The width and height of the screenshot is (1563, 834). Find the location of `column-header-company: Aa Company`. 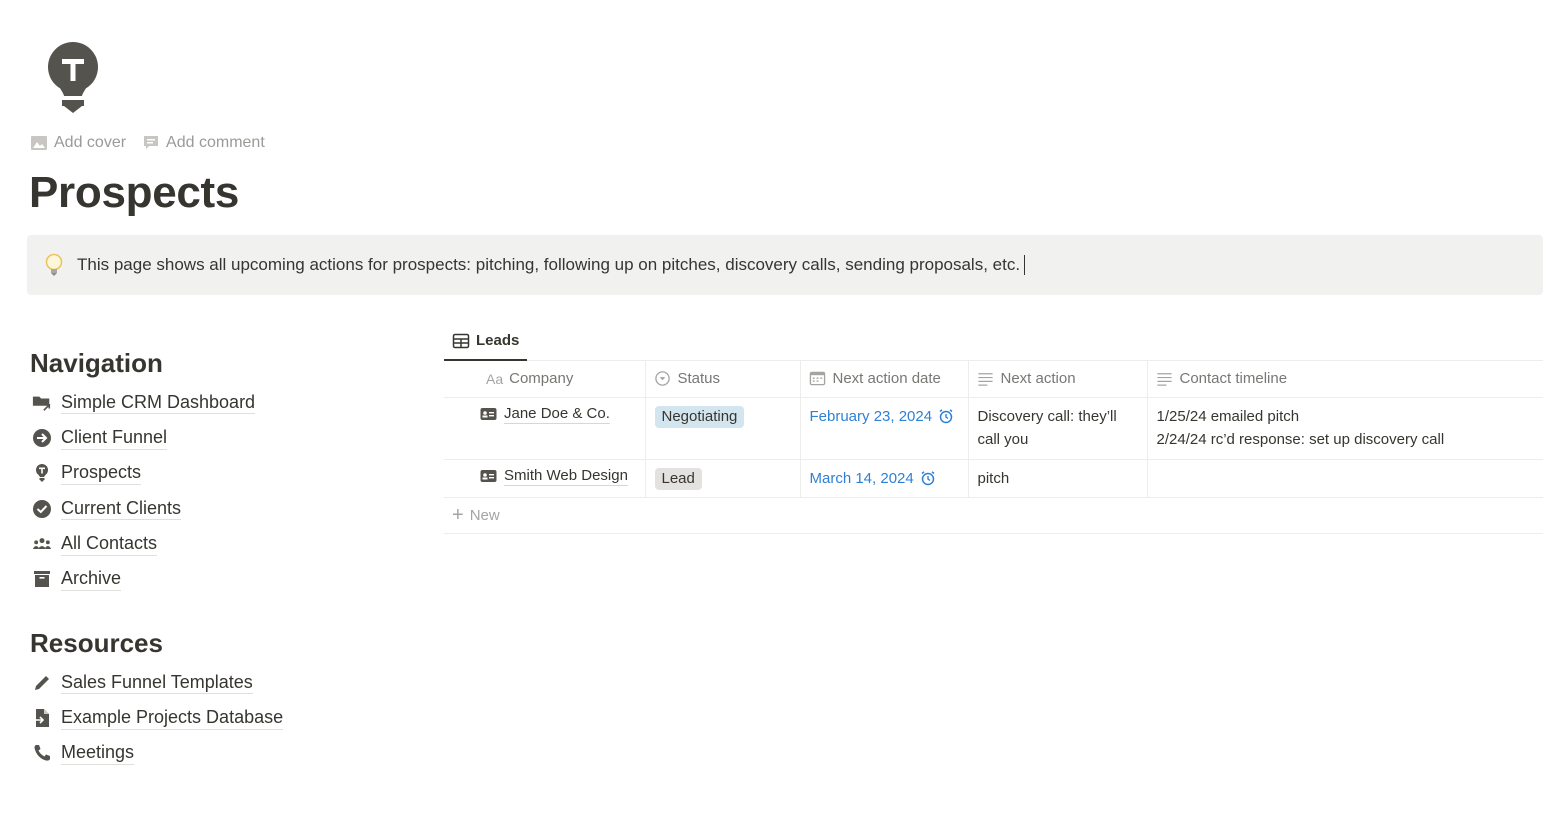

column-header-company: Aa Company is located at coordinates (545, 379).